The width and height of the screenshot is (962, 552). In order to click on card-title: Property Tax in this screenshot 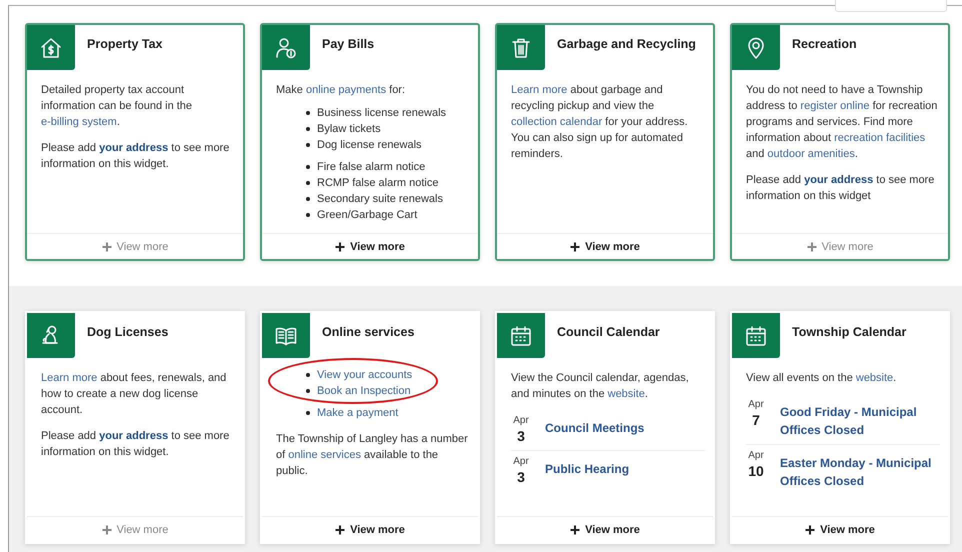, I will do `click(124, 43)`.